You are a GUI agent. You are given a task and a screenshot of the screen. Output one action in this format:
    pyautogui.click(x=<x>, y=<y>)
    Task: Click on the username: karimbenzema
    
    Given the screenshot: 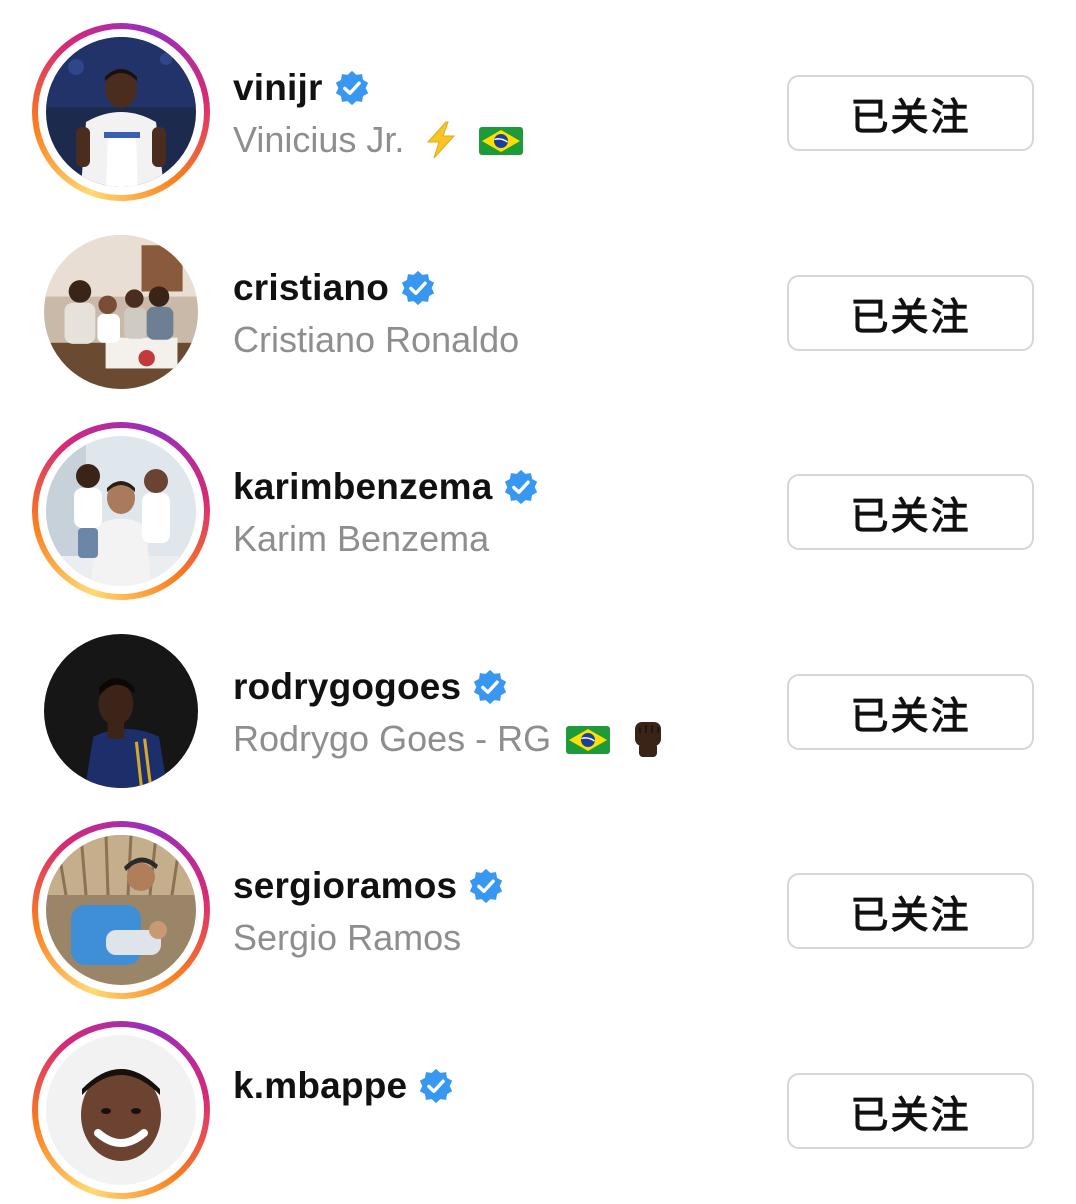 What is the action you would take?
    pyautogui.click(x=362, y=487)
    